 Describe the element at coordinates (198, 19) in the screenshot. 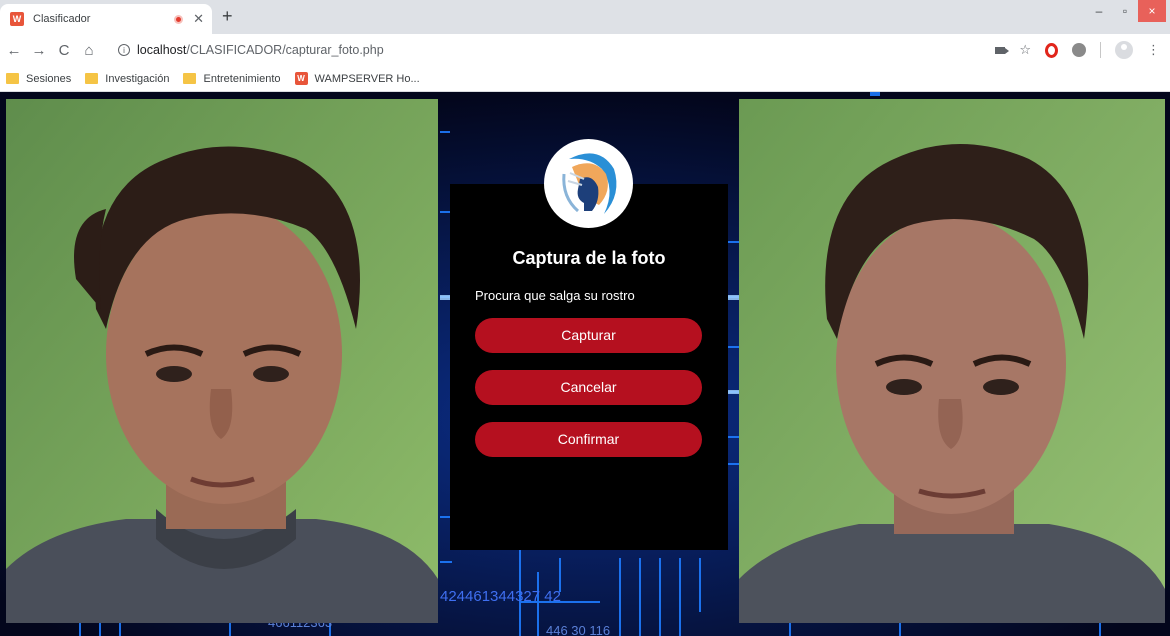

I see `tab-close-icon: ✕` at that location.